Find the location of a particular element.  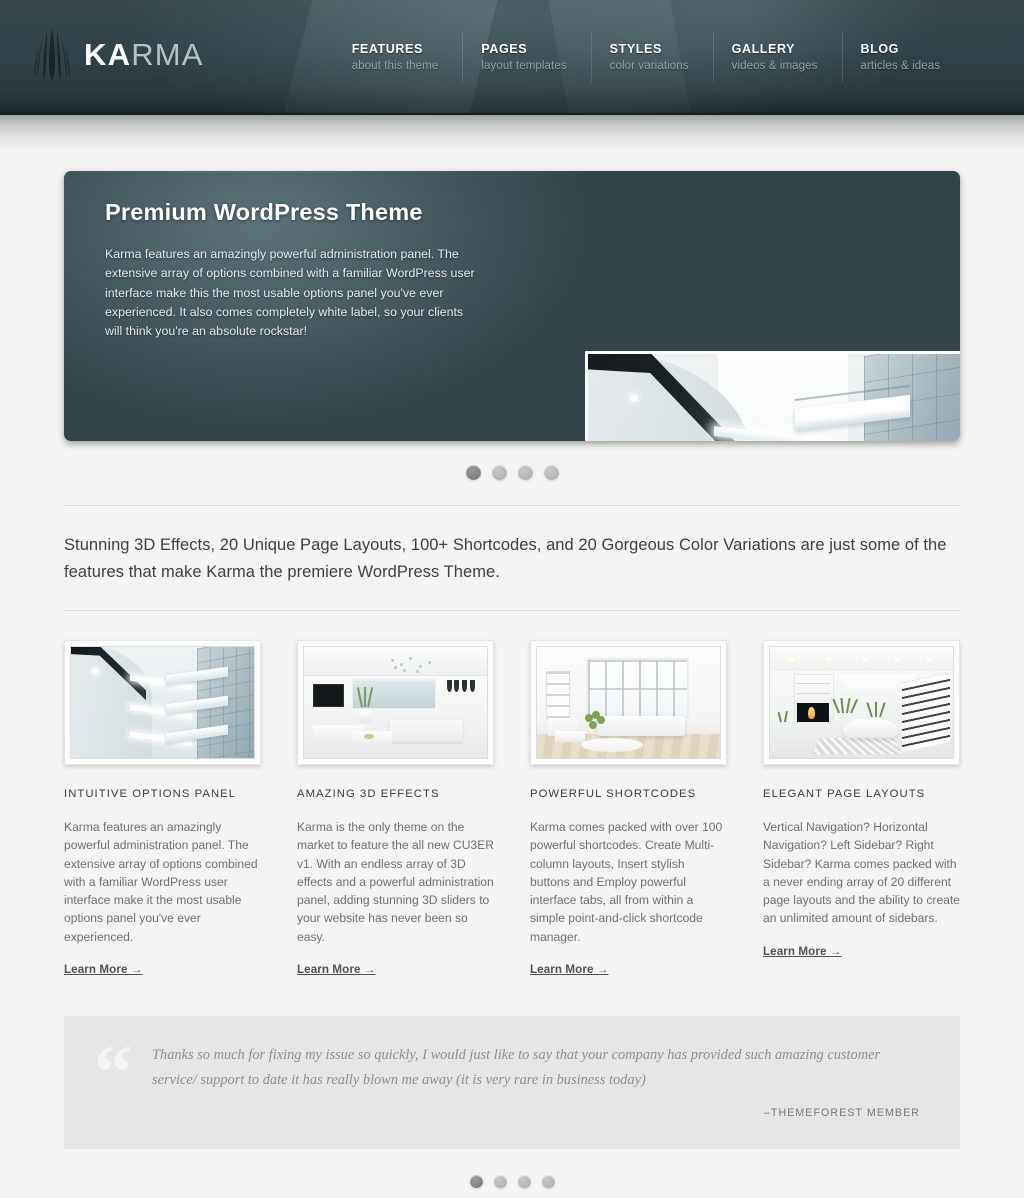

testimonial-author: –THEMEFOREST MEMBER is located at coordinates (841, 1113).